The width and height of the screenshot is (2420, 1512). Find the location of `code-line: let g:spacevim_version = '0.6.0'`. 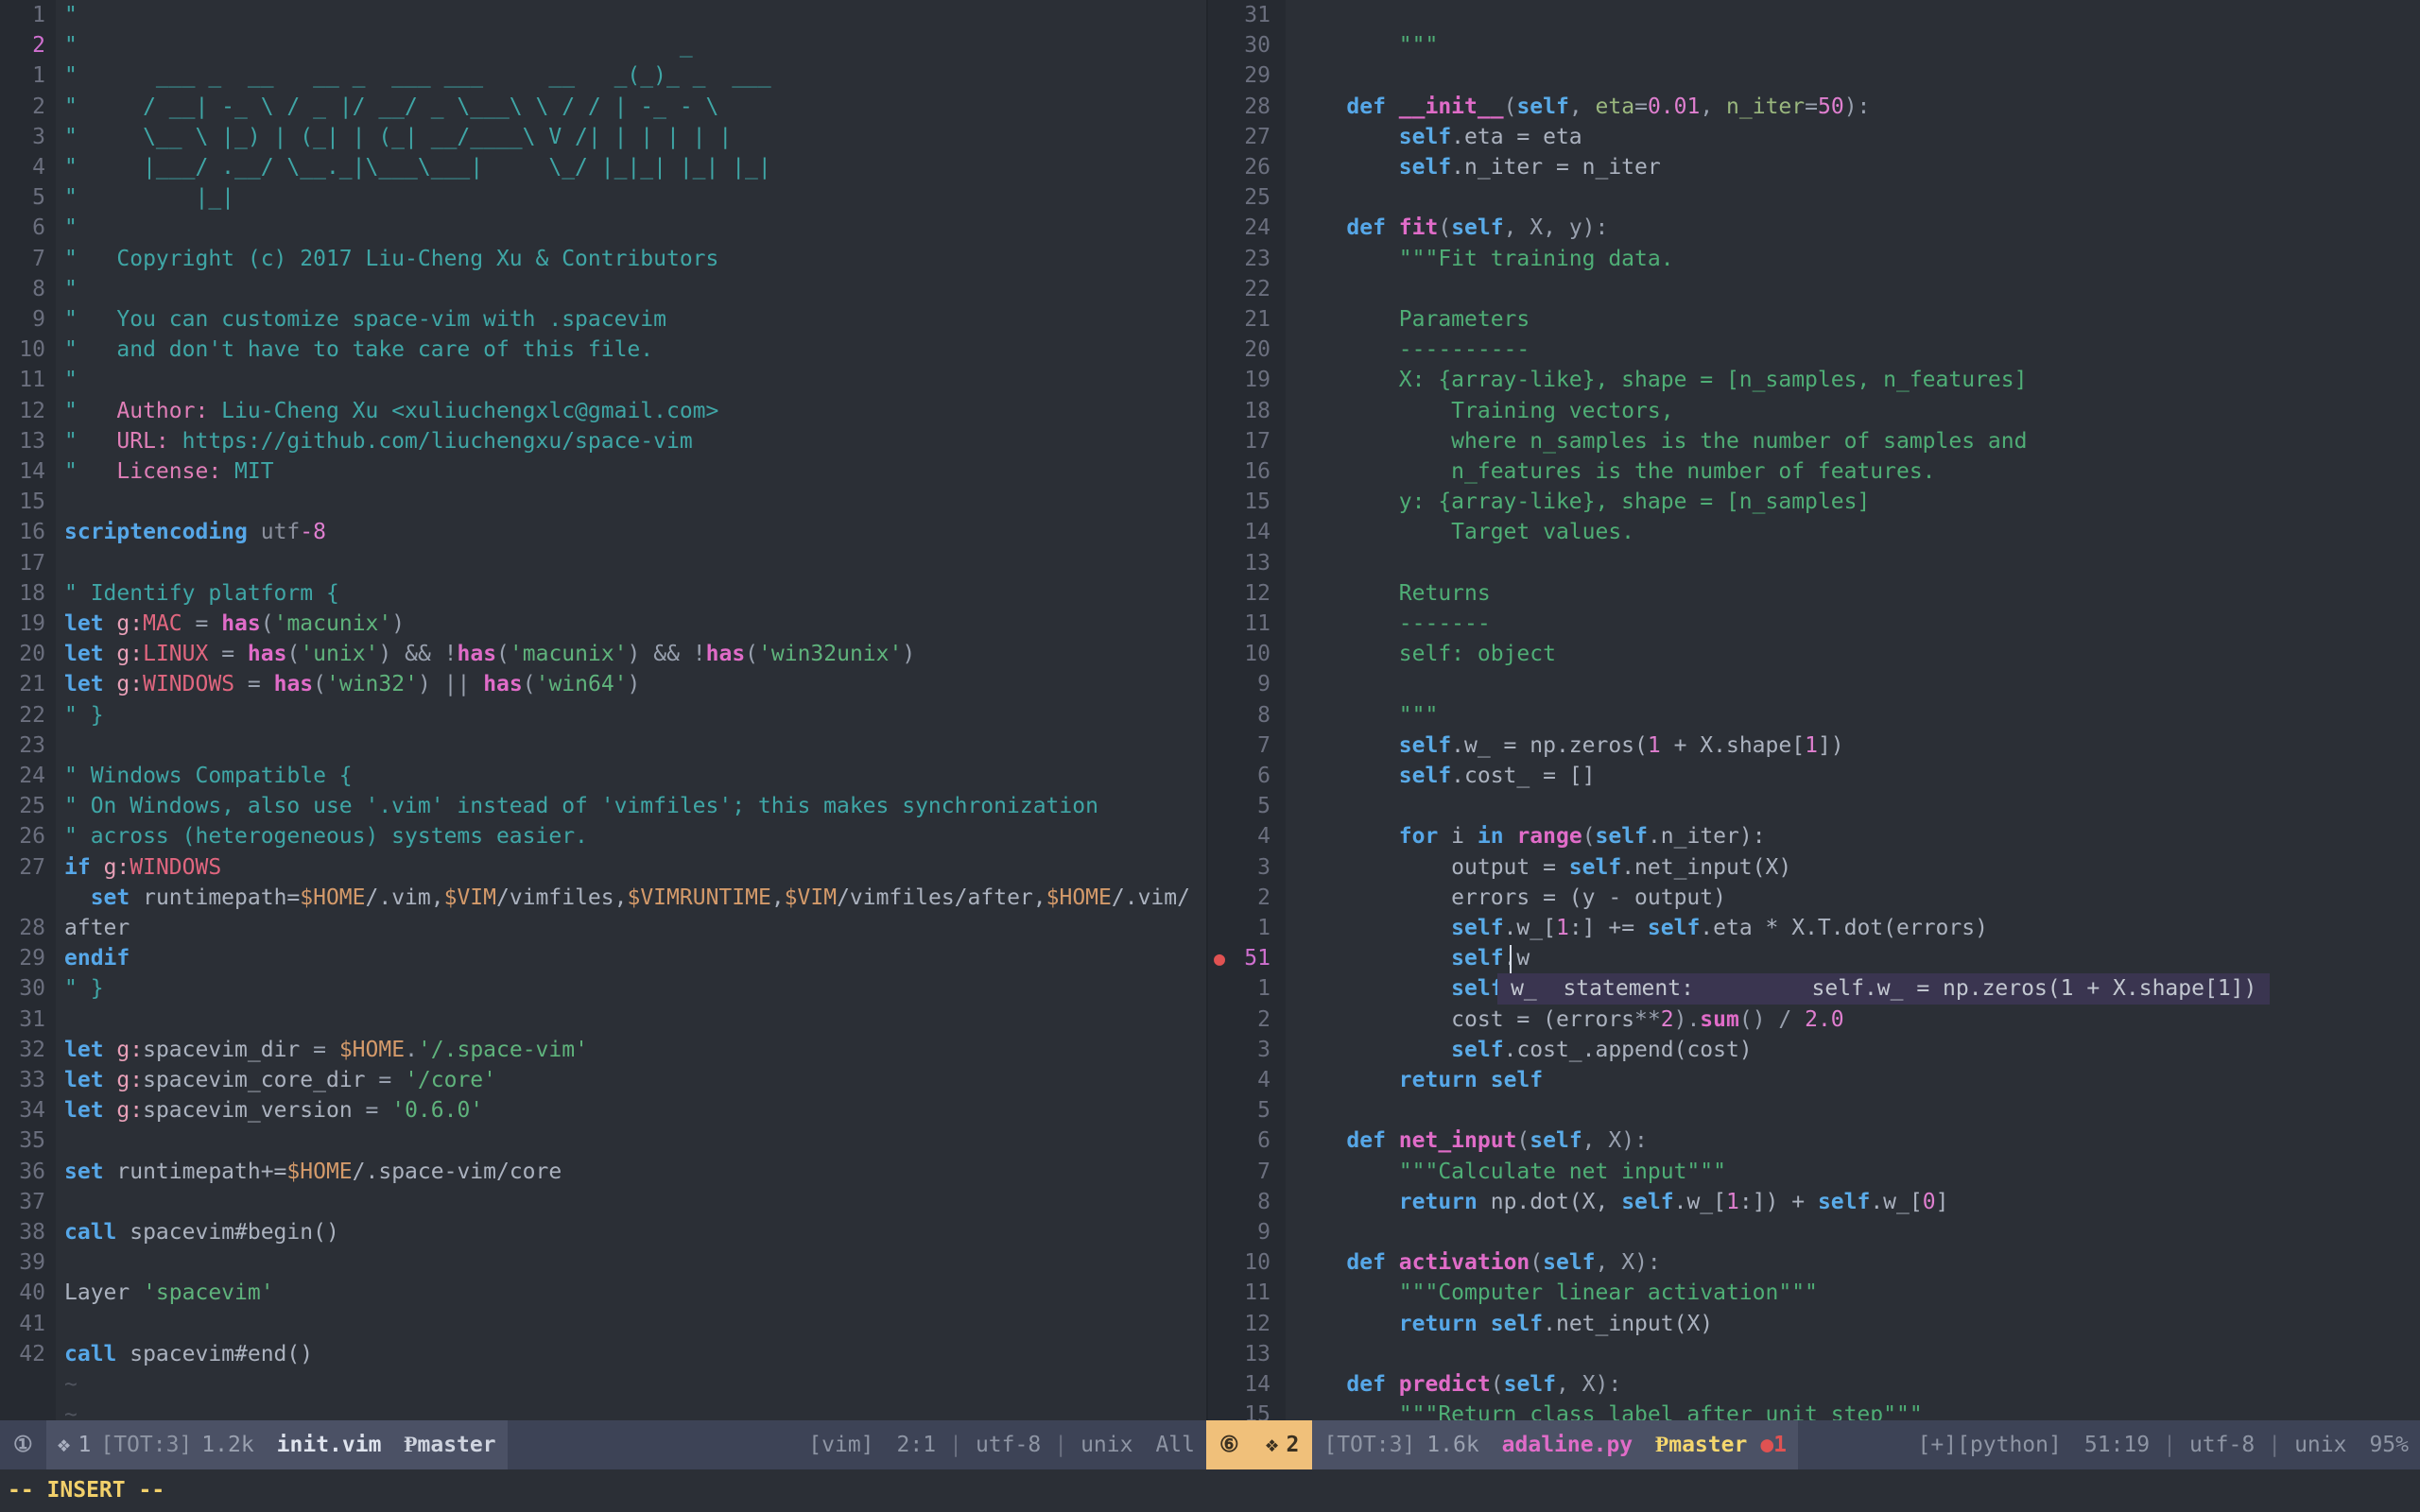

code-line: let g:spacevim_version = '0.6.0' is located at coordinates (273, 1110).